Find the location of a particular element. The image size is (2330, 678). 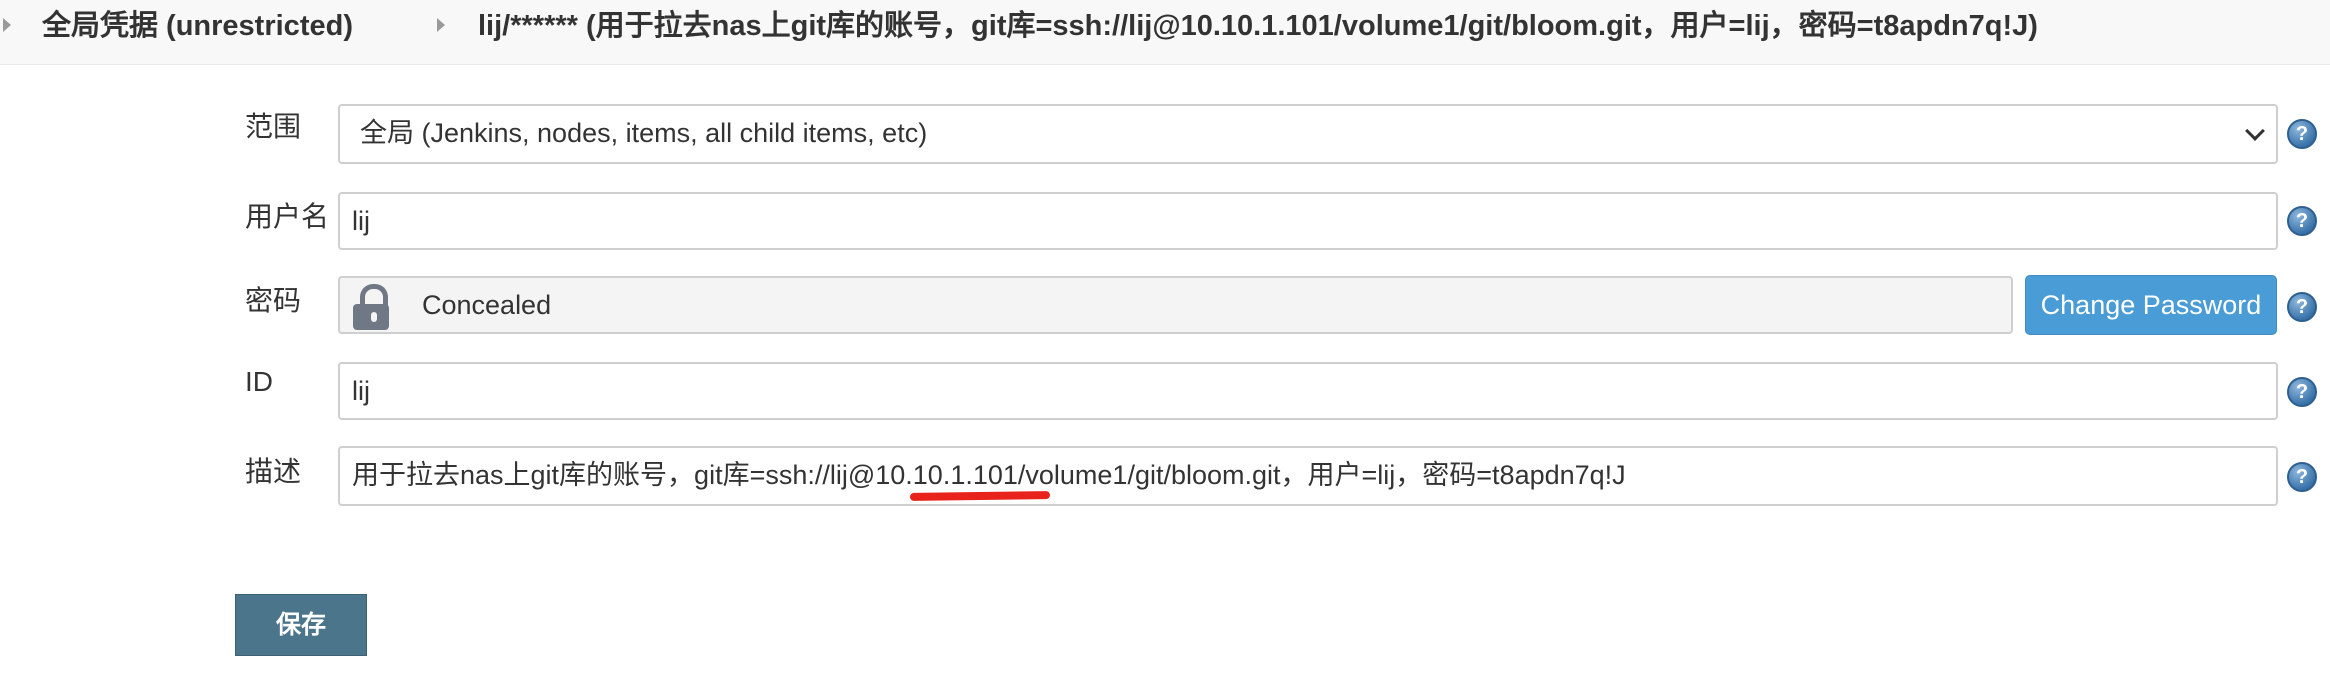

chevron-down-icon is located at coordinates (2255, 131).